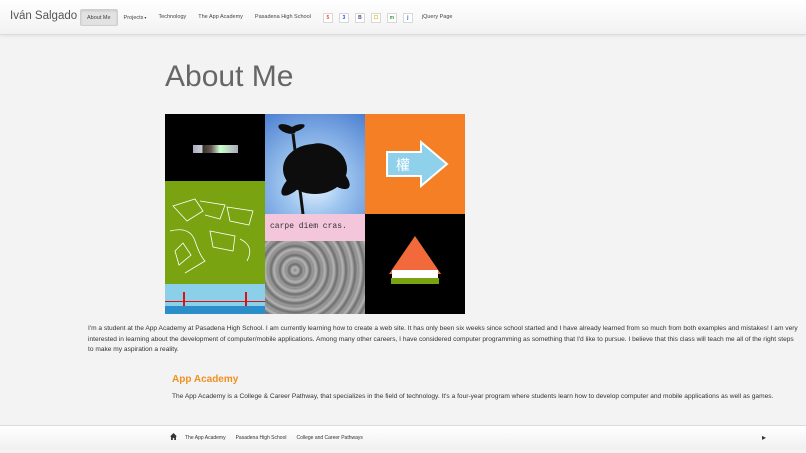  Describe the element at coordinates (415, 260) in the screenshot. I see `triangle-flag-icon` at that location.